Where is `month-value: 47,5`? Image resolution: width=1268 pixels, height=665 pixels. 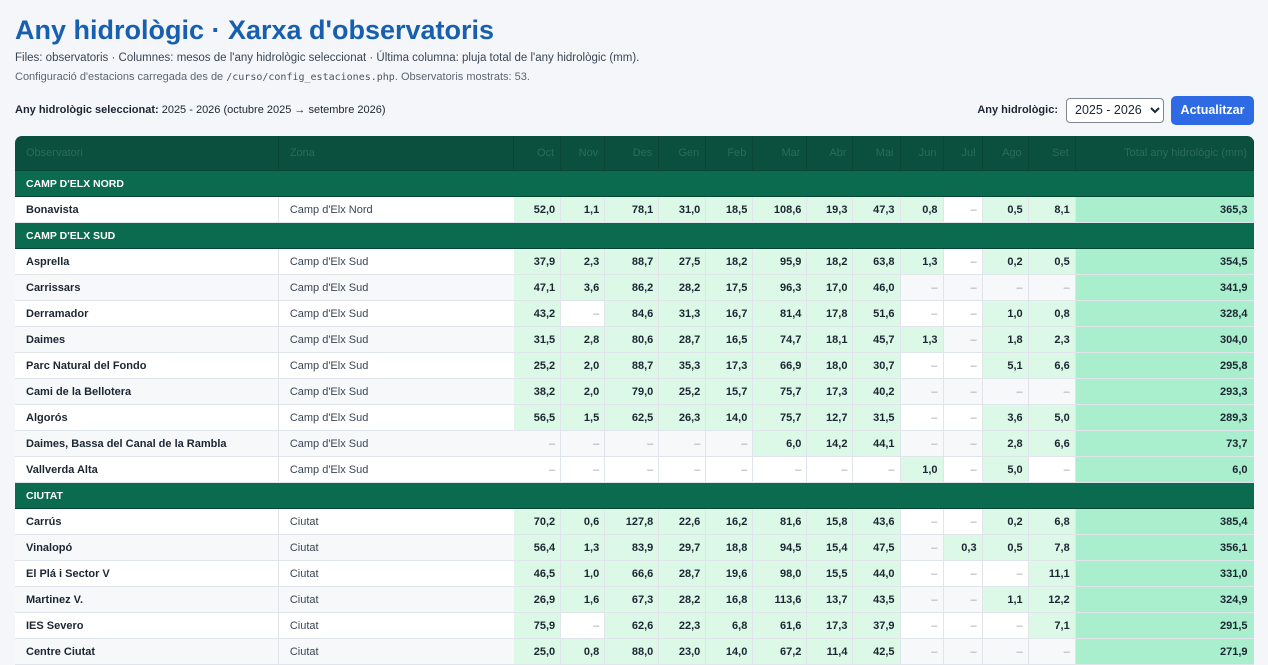 month-value: 47,5 is located at coordinates (876, 547).